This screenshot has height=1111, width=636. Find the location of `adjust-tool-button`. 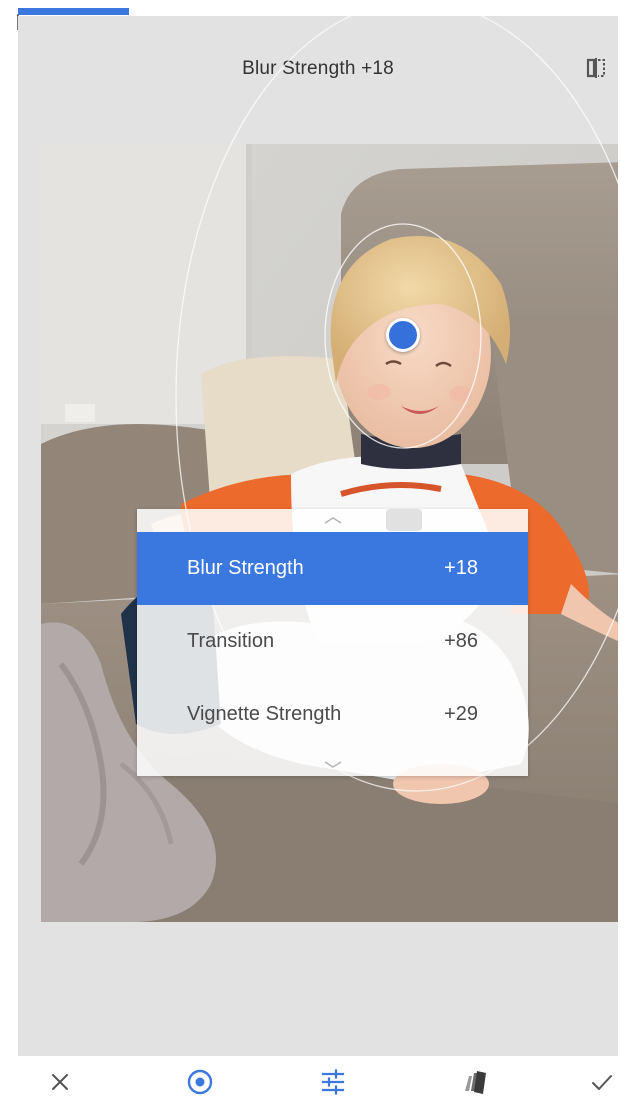

adjust-tool-button is located at coordinates (333, 1082).